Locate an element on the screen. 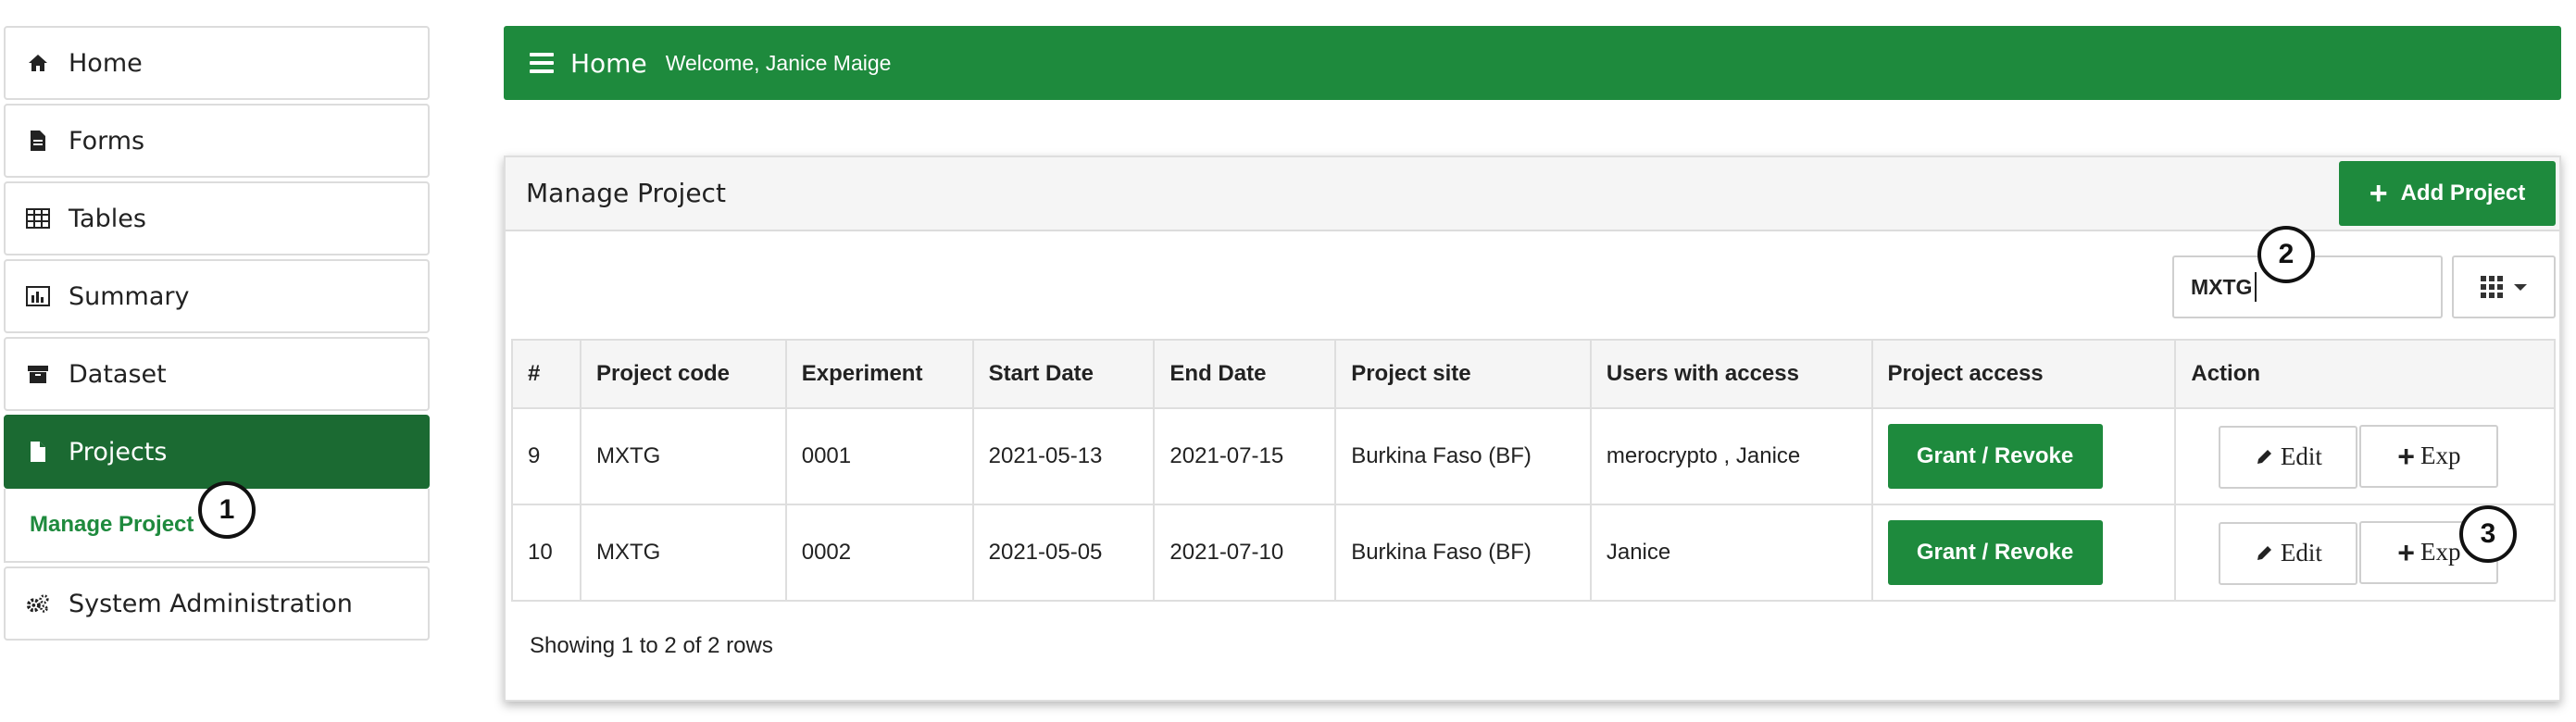 The image size is (2576, 722). cell-users-with-access: Janice is located at coordinates (1731, 553).